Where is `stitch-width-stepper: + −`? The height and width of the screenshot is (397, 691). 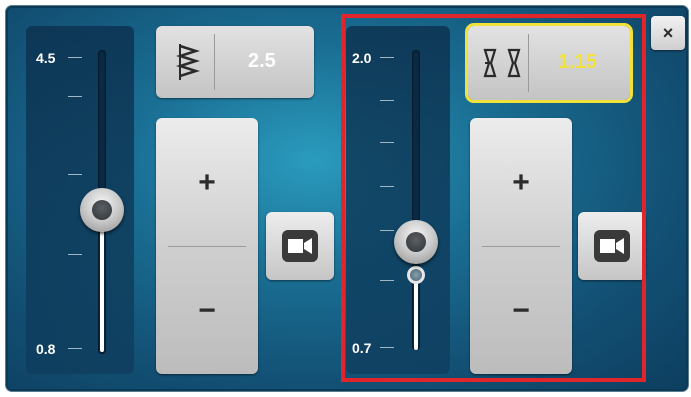
stitch-width-stepper: + − is located at coordinates (207, 246).